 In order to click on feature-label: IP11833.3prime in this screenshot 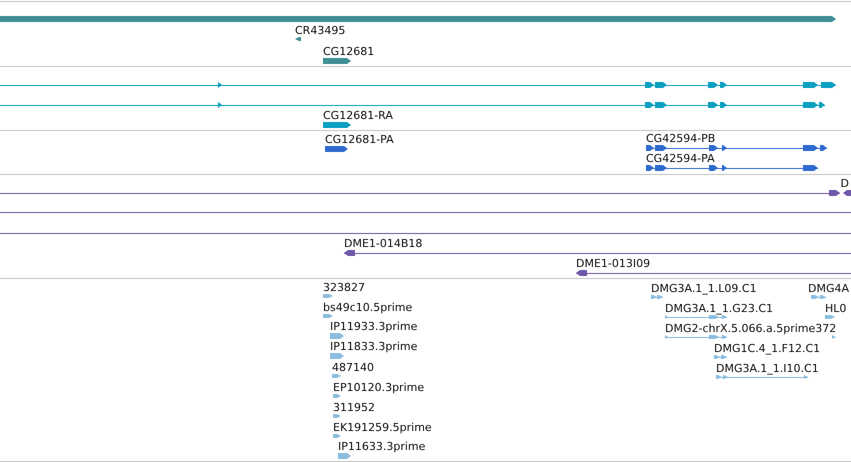, I will do `click(374, 346)`.